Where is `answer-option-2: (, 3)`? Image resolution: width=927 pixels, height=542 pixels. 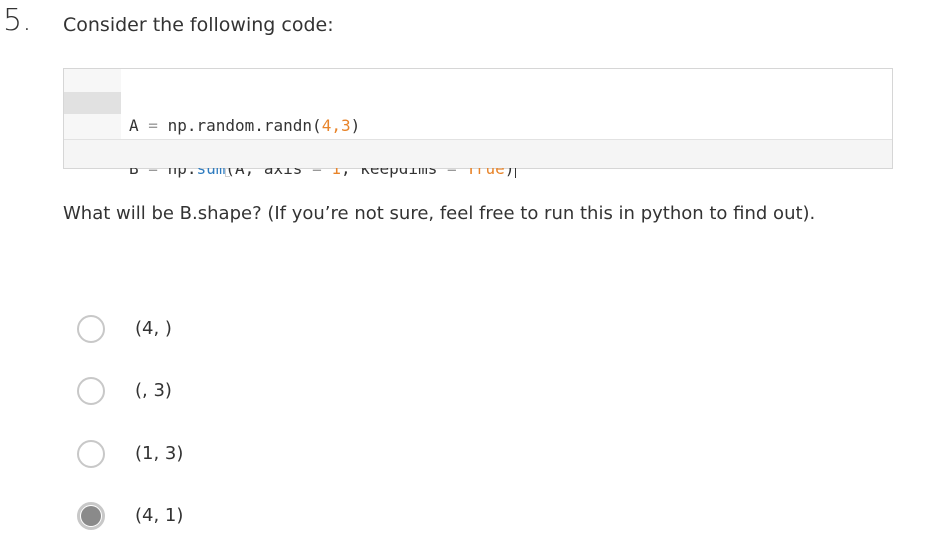
answer-option-2: (, 3) is located at coordinates (277, 392).